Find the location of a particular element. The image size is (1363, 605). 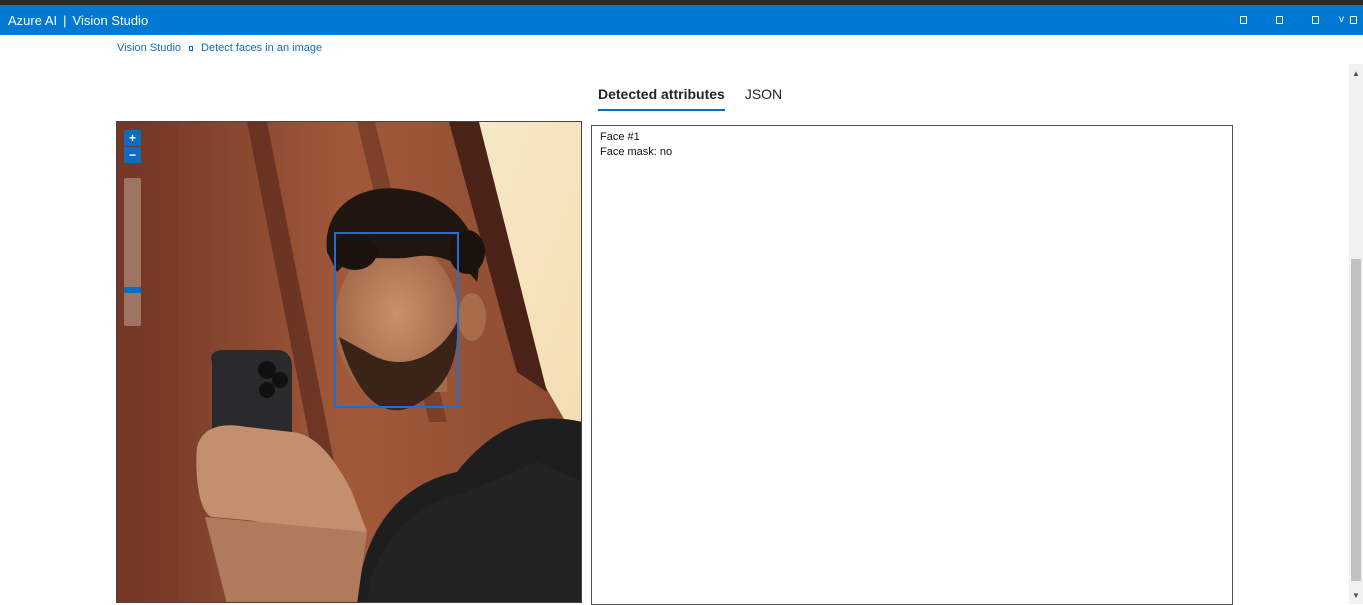

result-tabs: Detected attributes JSON is located at coordinates (690, 98).